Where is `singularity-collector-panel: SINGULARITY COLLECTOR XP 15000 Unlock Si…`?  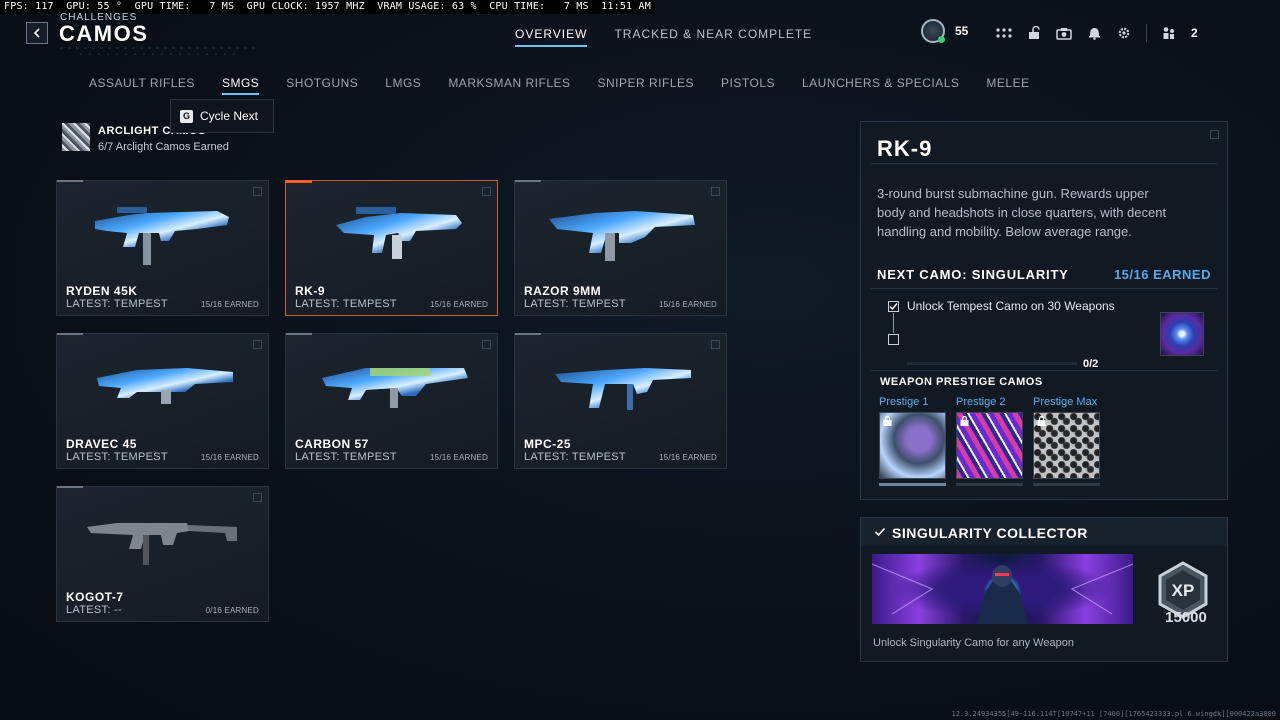
singularity-collector-panel: SINGULARITY COLLECTOR XP 15000 Unlock Si… is located at coordinates (1044, 589).